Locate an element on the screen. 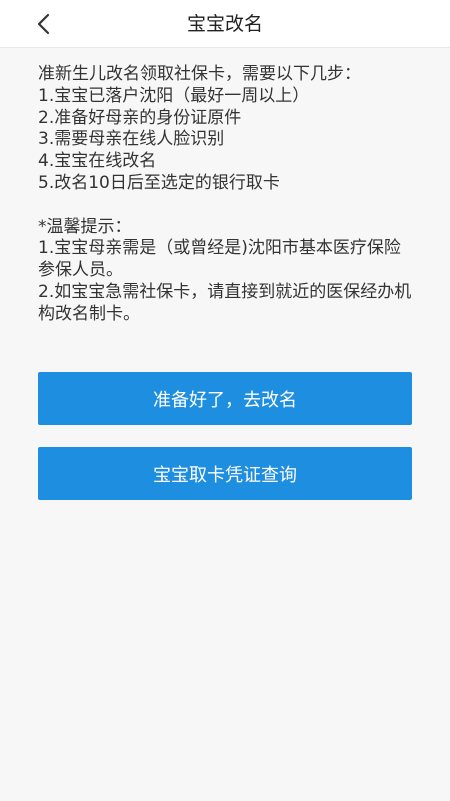 The width and height of the screenshot is (450, 801). back-button is located at coordinates (43, 24).